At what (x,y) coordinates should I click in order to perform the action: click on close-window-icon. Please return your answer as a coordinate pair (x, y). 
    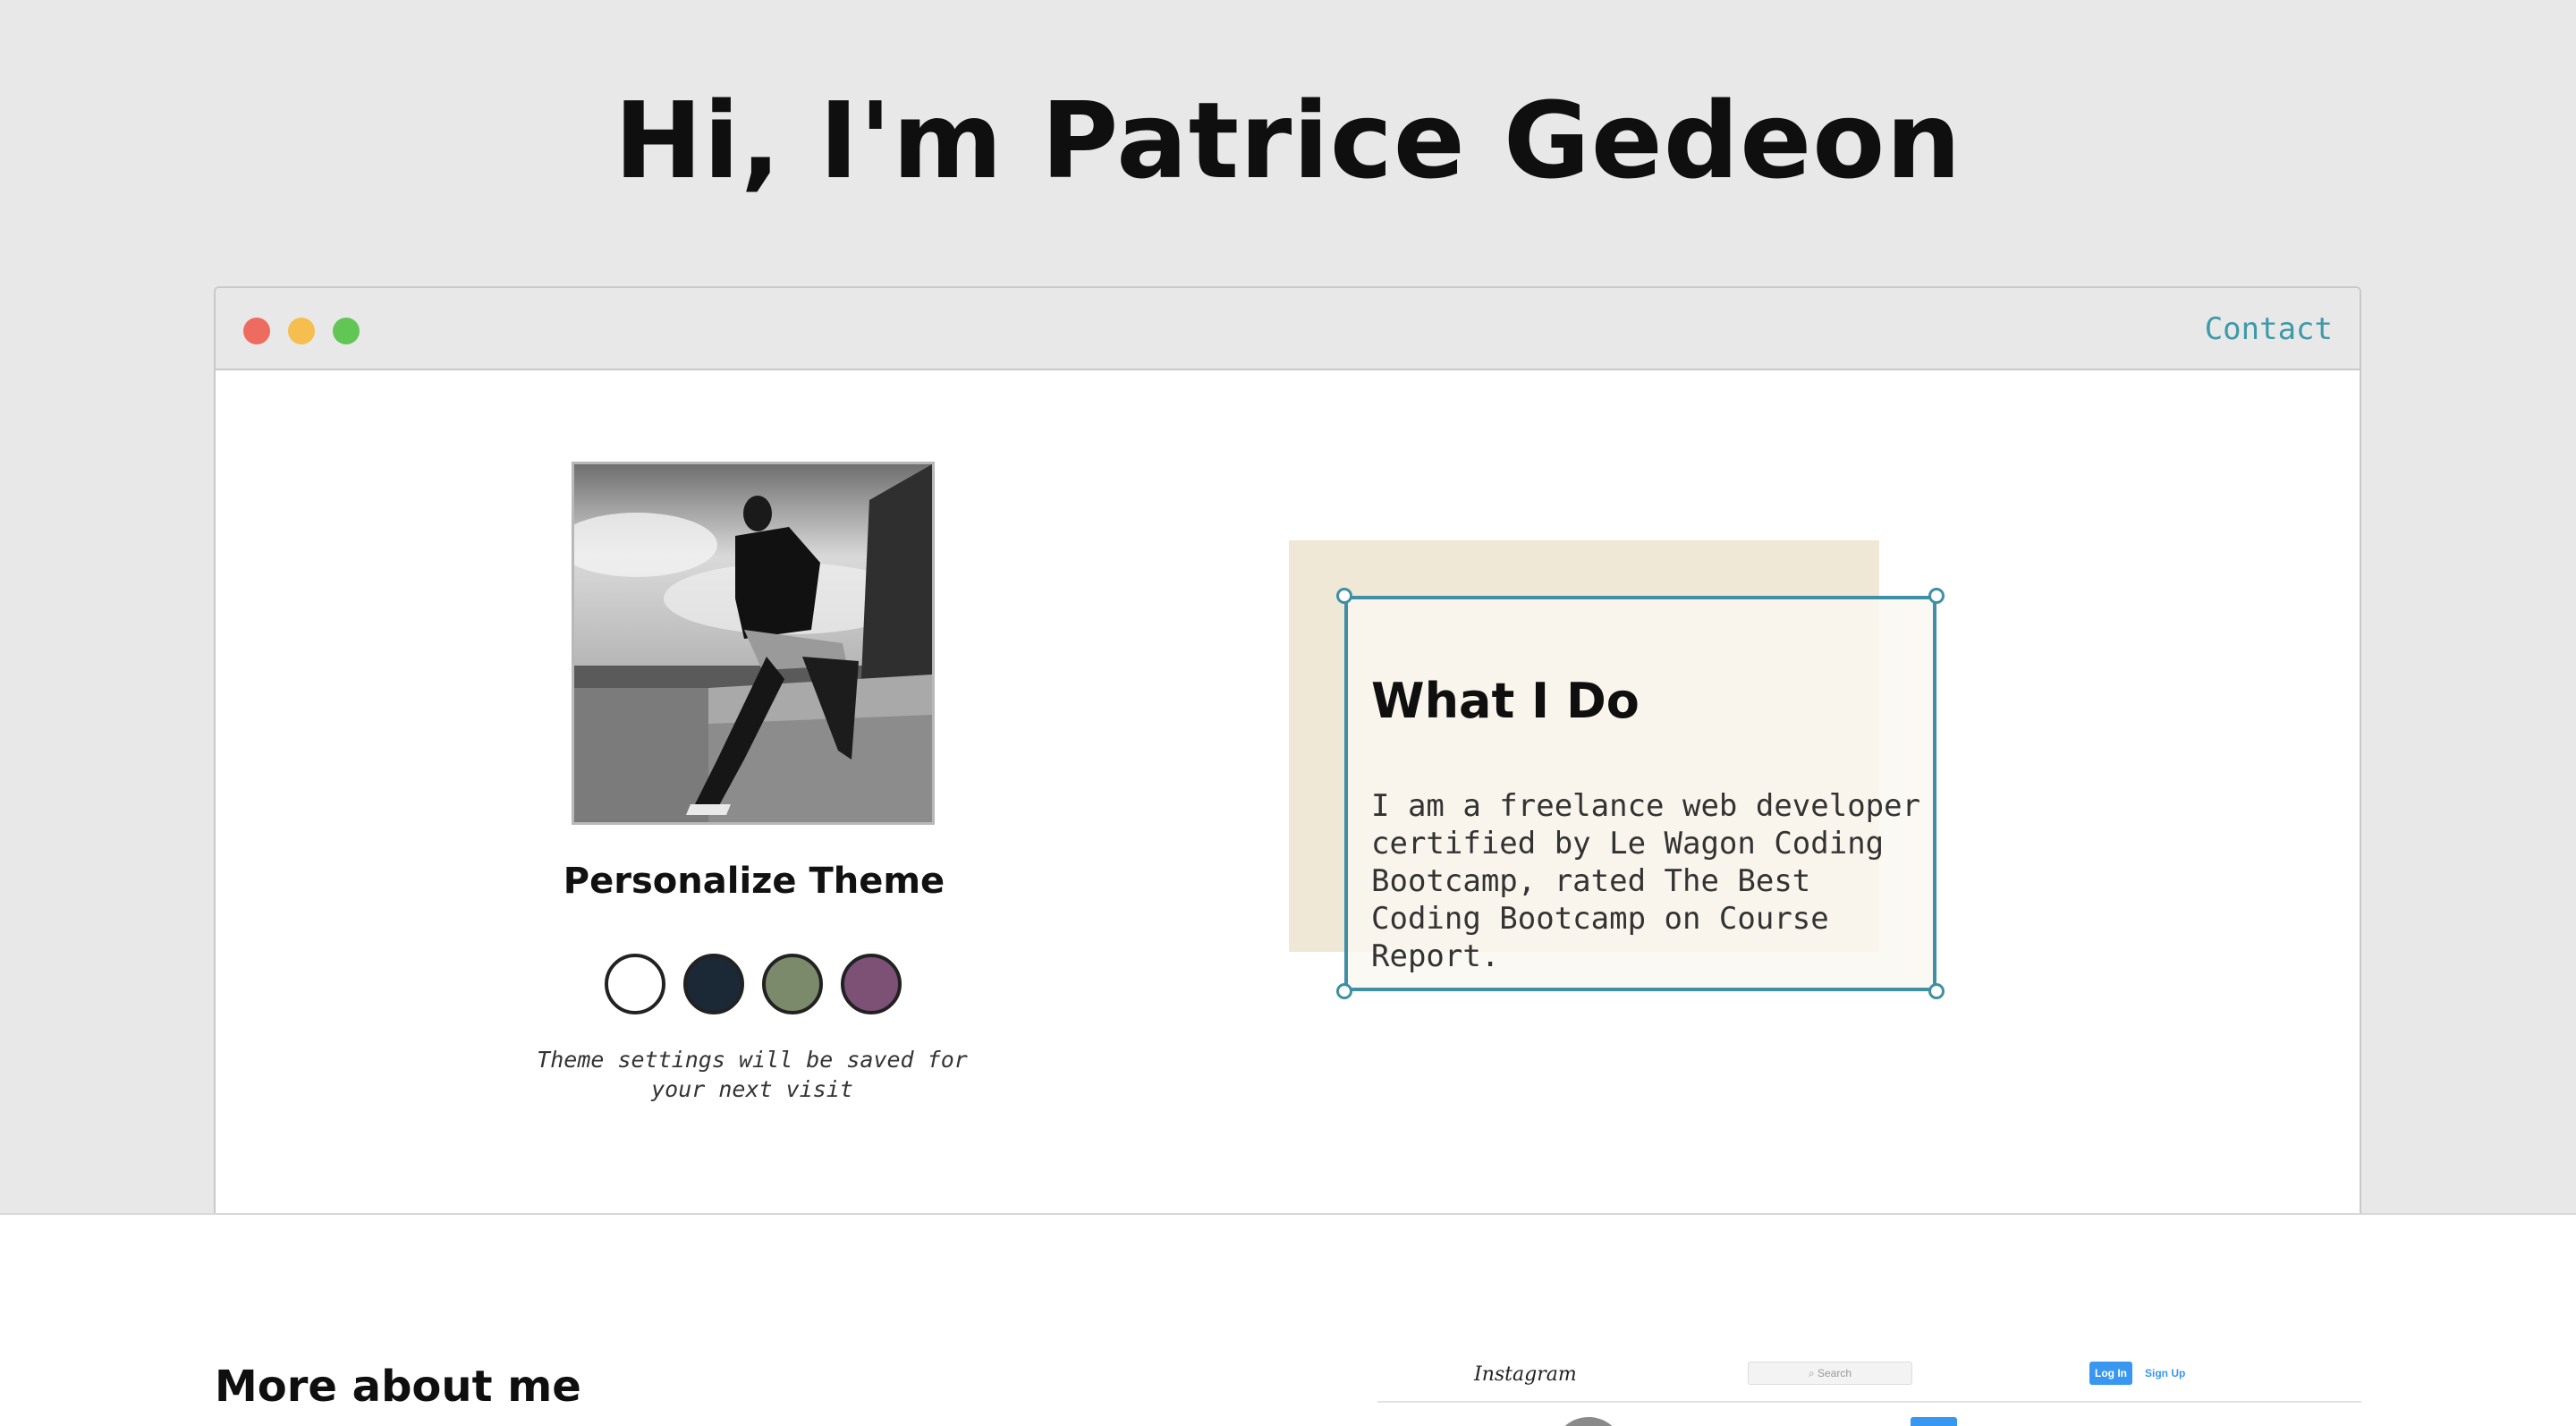
    Looking at the image, I should click on (256, 331).